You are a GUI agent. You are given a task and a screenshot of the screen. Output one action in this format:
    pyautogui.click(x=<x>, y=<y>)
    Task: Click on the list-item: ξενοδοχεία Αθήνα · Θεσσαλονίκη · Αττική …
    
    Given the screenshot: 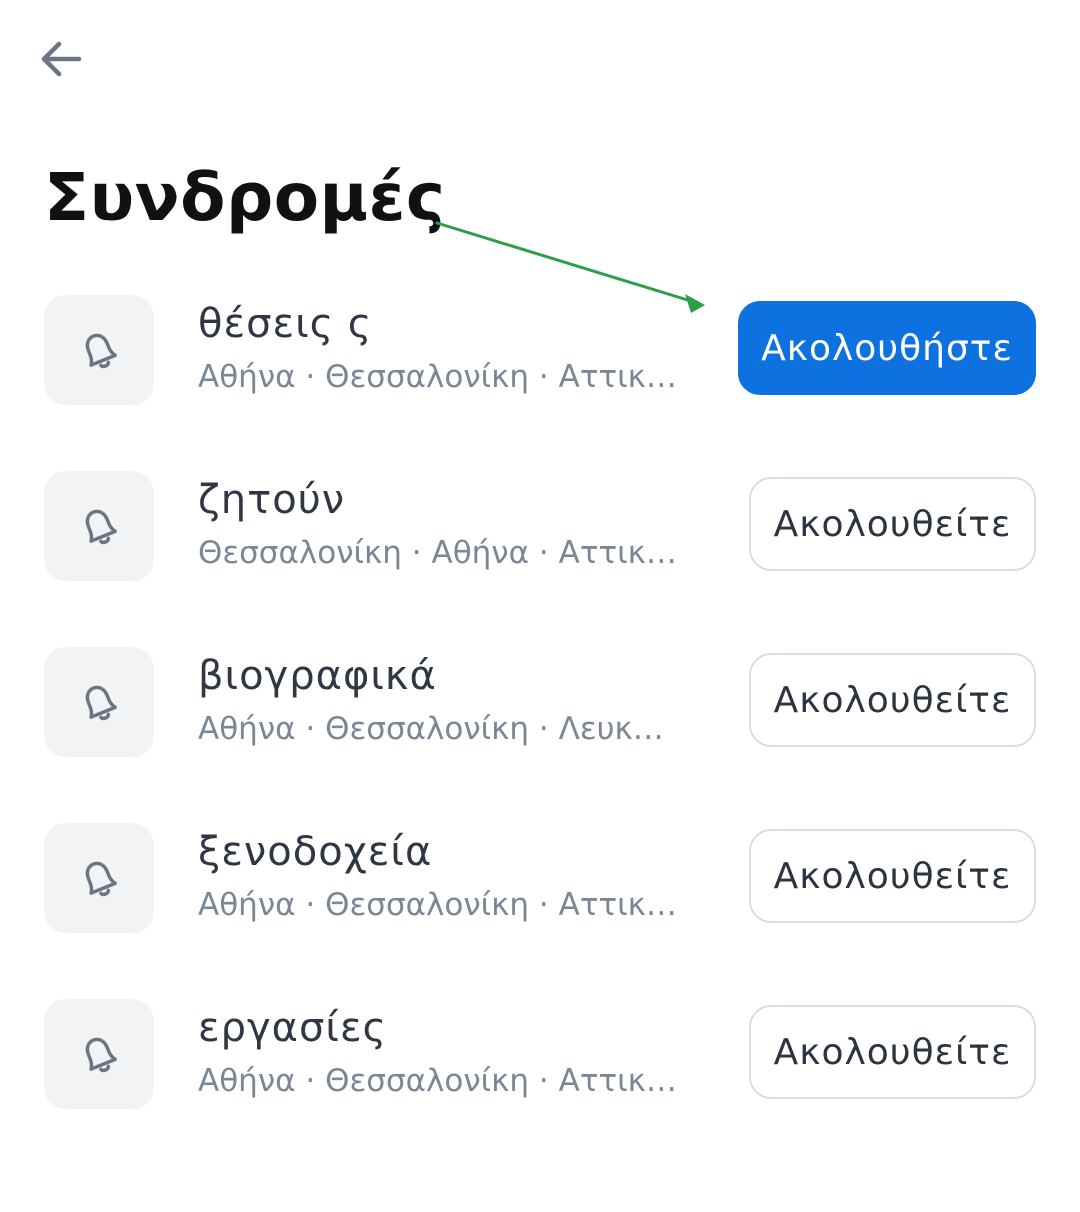 What is the action you would take?
    pyautogui.click(x=540, y=909)
    